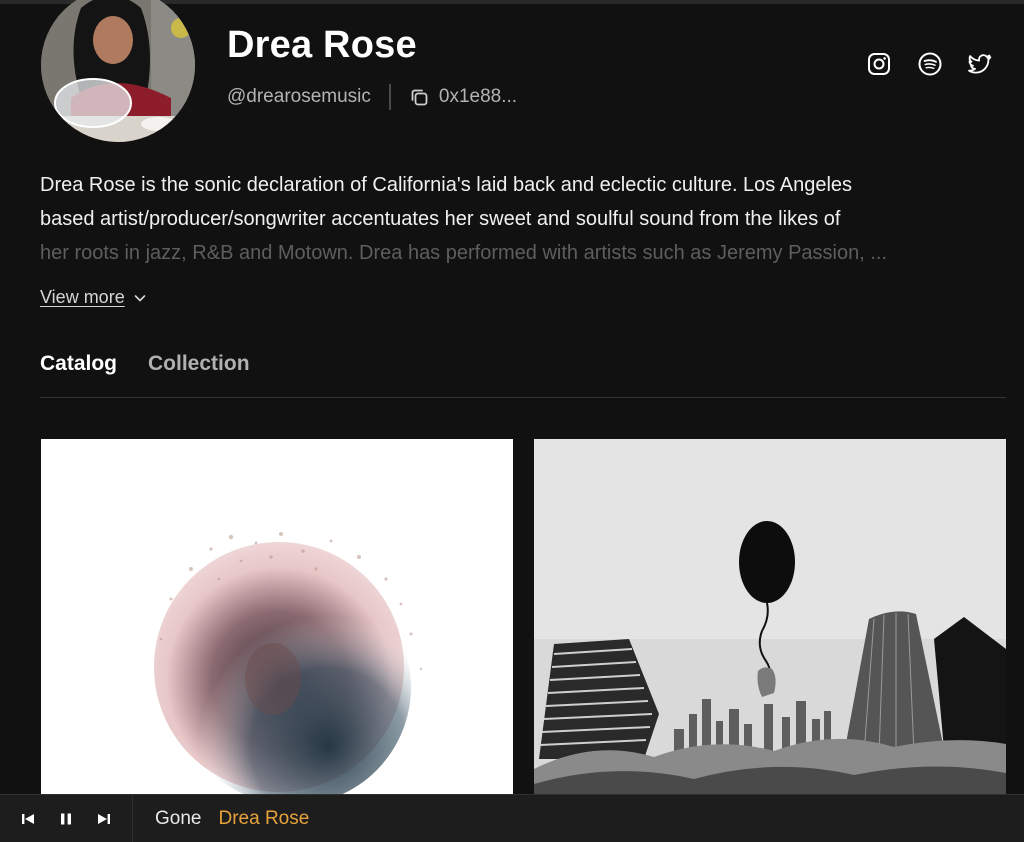 This screenshot has width=1024, height=842. I want to click on previous-track-button, so click(28, 818).